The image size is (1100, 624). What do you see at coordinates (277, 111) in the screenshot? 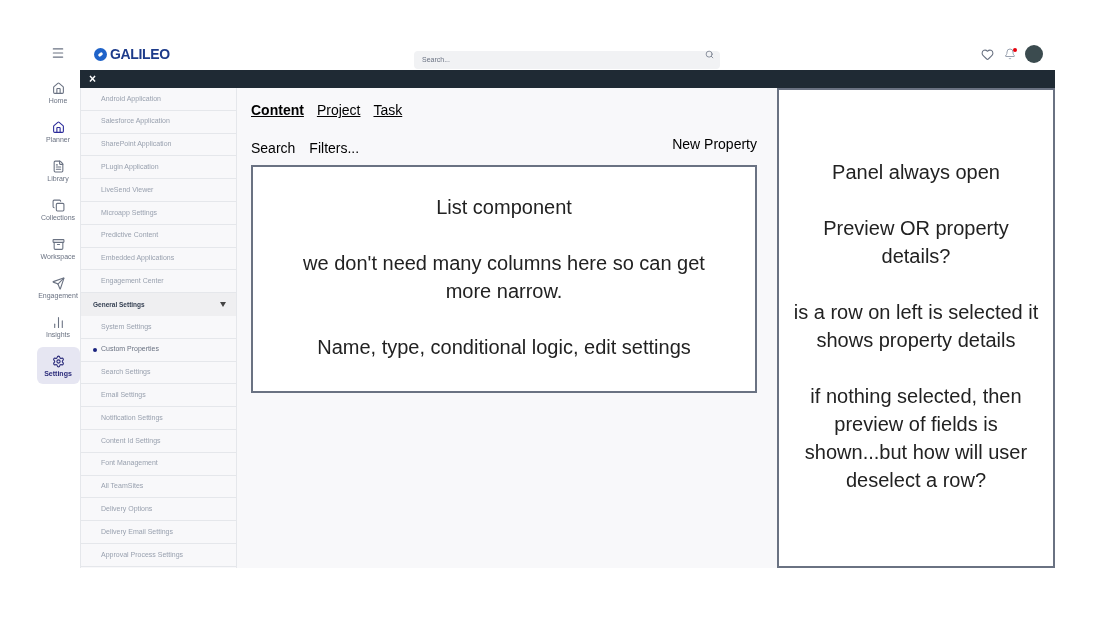
I see `tab: Content` at bounding box center [277, 111].